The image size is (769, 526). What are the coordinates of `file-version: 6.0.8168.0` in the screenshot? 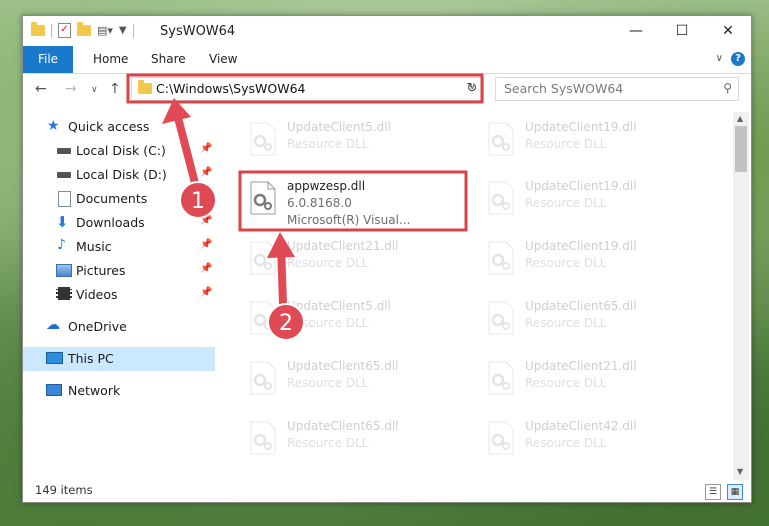 It's located at (319, 203).